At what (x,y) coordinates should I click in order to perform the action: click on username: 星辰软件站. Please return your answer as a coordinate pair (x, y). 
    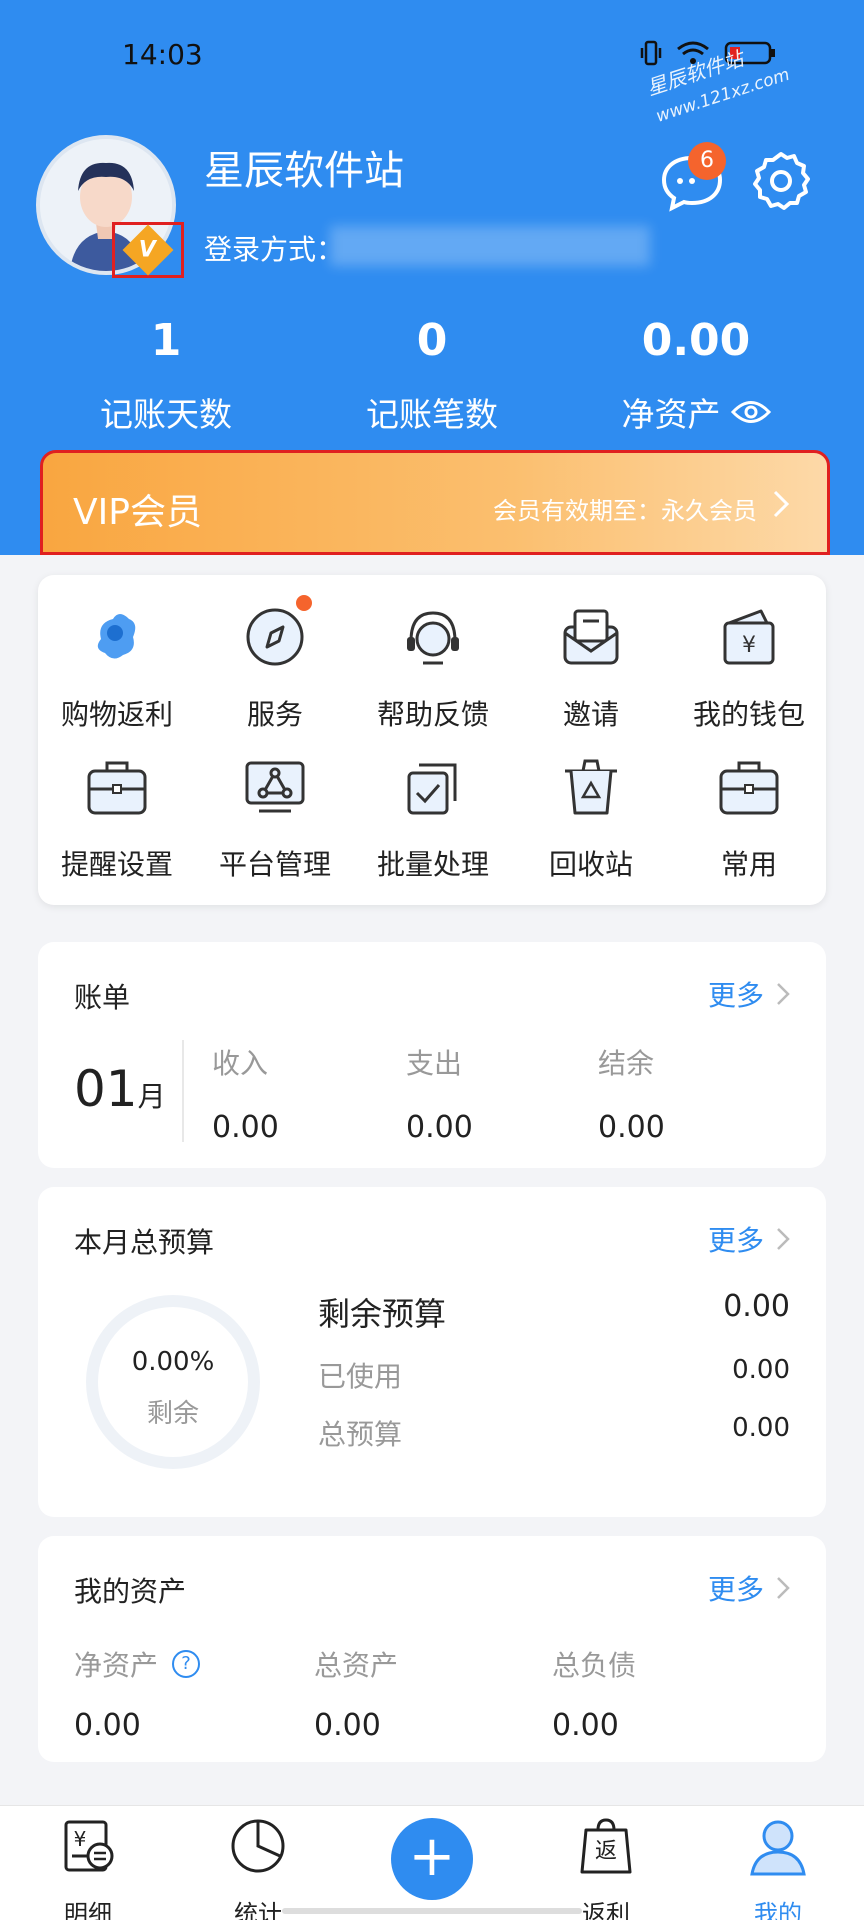
    Looking at the image, I should click on (304, 171).